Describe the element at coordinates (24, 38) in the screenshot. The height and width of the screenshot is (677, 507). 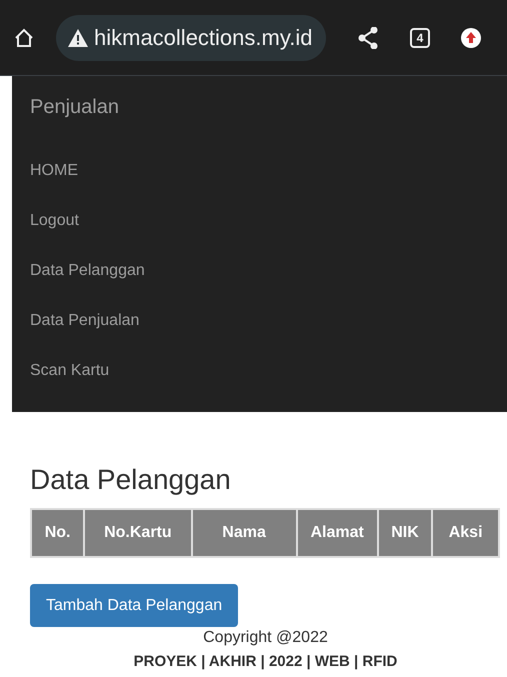
I see `home-icon` at that location.